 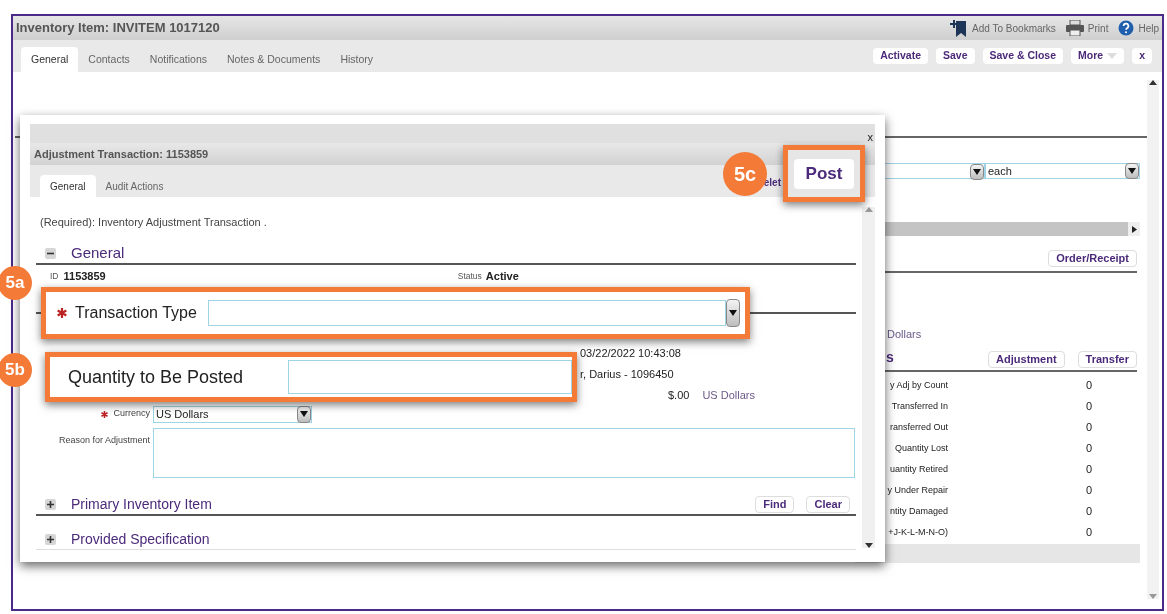 What do you see at coordinates (1134, 229) in the screenshot?
I see `arrow-right-icon` at bounding box center [1134, 229].